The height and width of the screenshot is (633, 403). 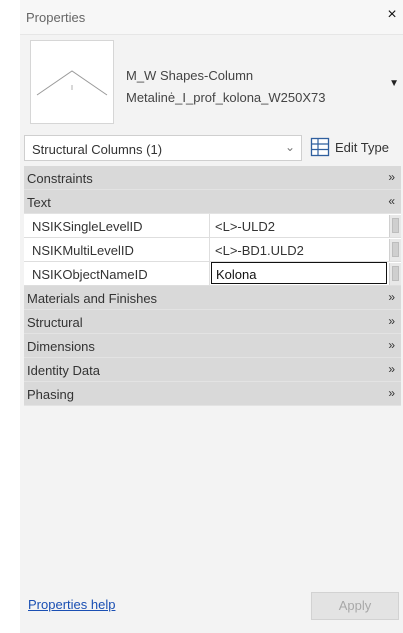 I want to click on property-name-label: NSIKSingleLevelID, so click(x=87, y=226).